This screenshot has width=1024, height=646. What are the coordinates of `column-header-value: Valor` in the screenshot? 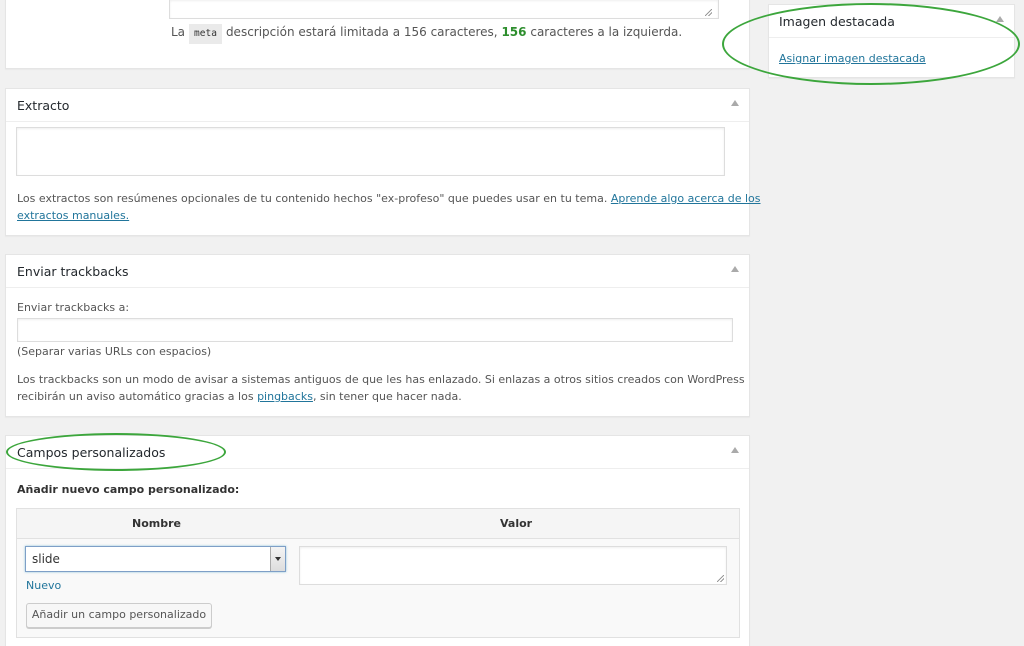 It's located at (516, 523).